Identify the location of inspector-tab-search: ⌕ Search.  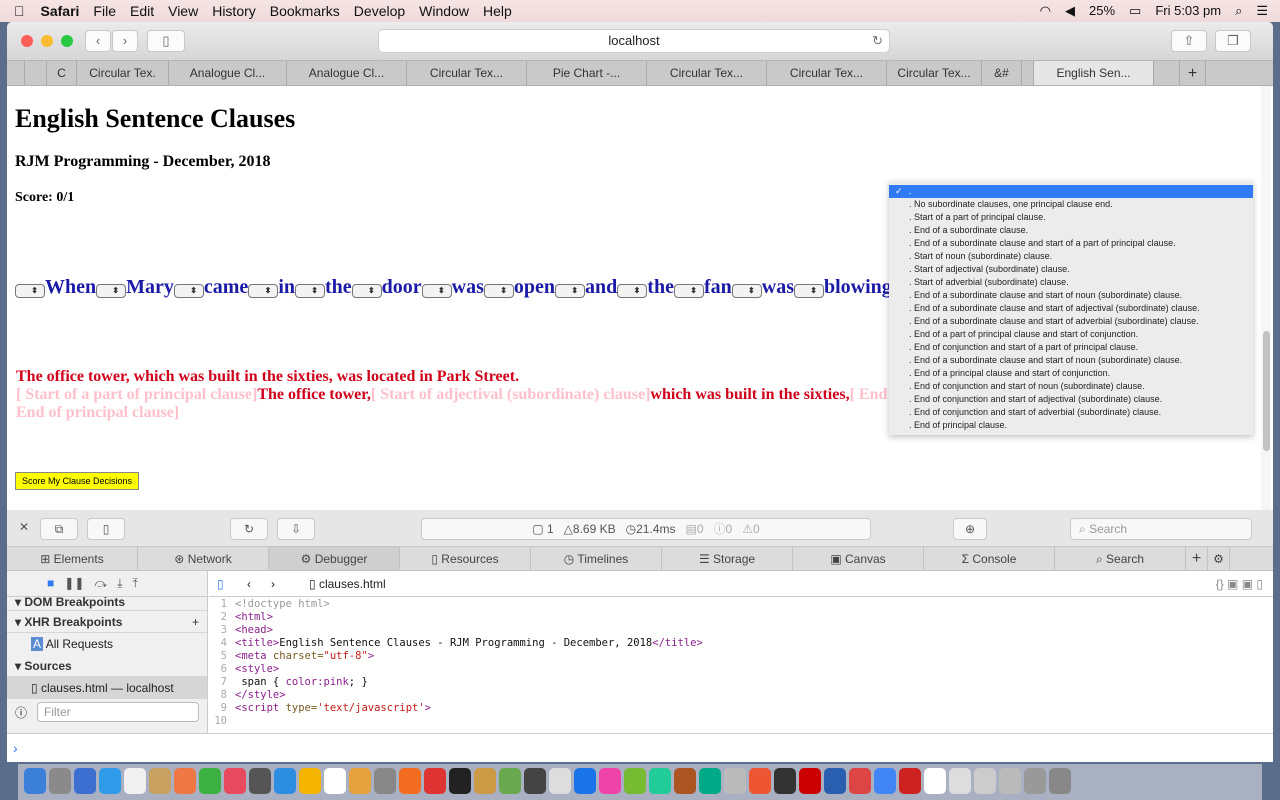
(1120, 558).